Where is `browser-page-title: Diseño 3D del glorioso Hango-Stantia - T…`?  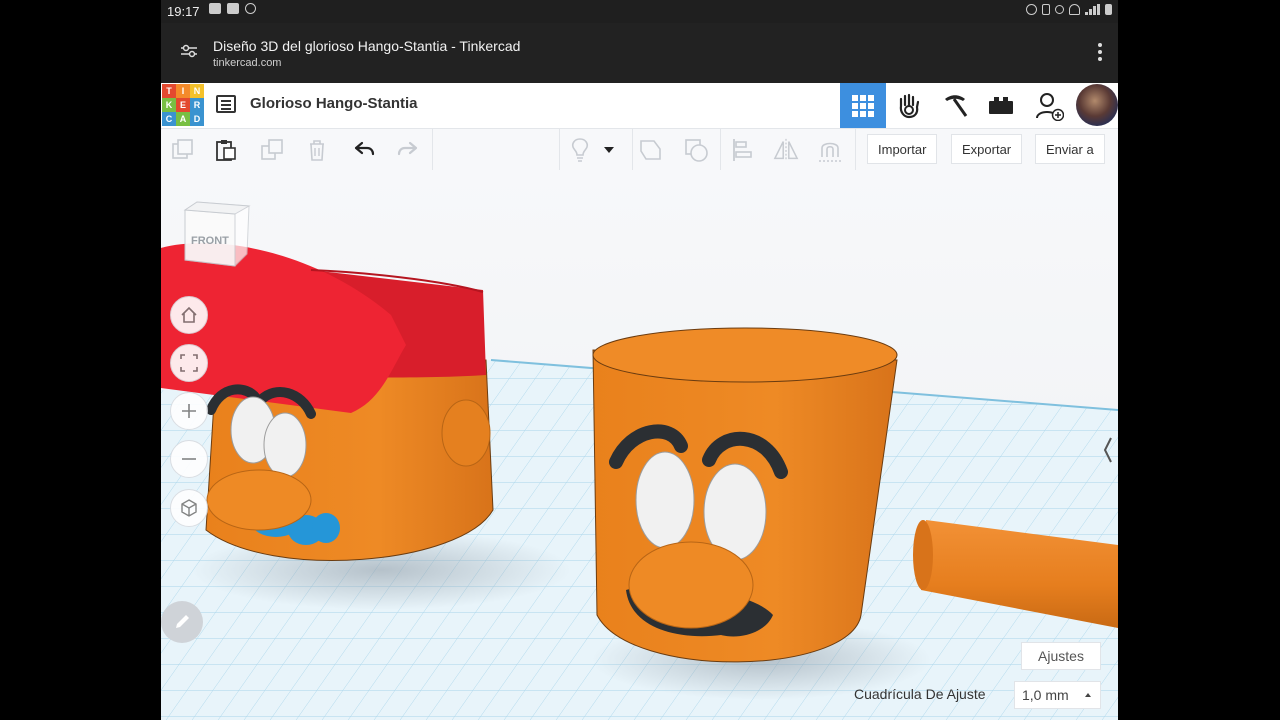
browser-page-title: Diseño 3D del glorioso Hango-Stantia - T… is located at coordinates (366, 46).